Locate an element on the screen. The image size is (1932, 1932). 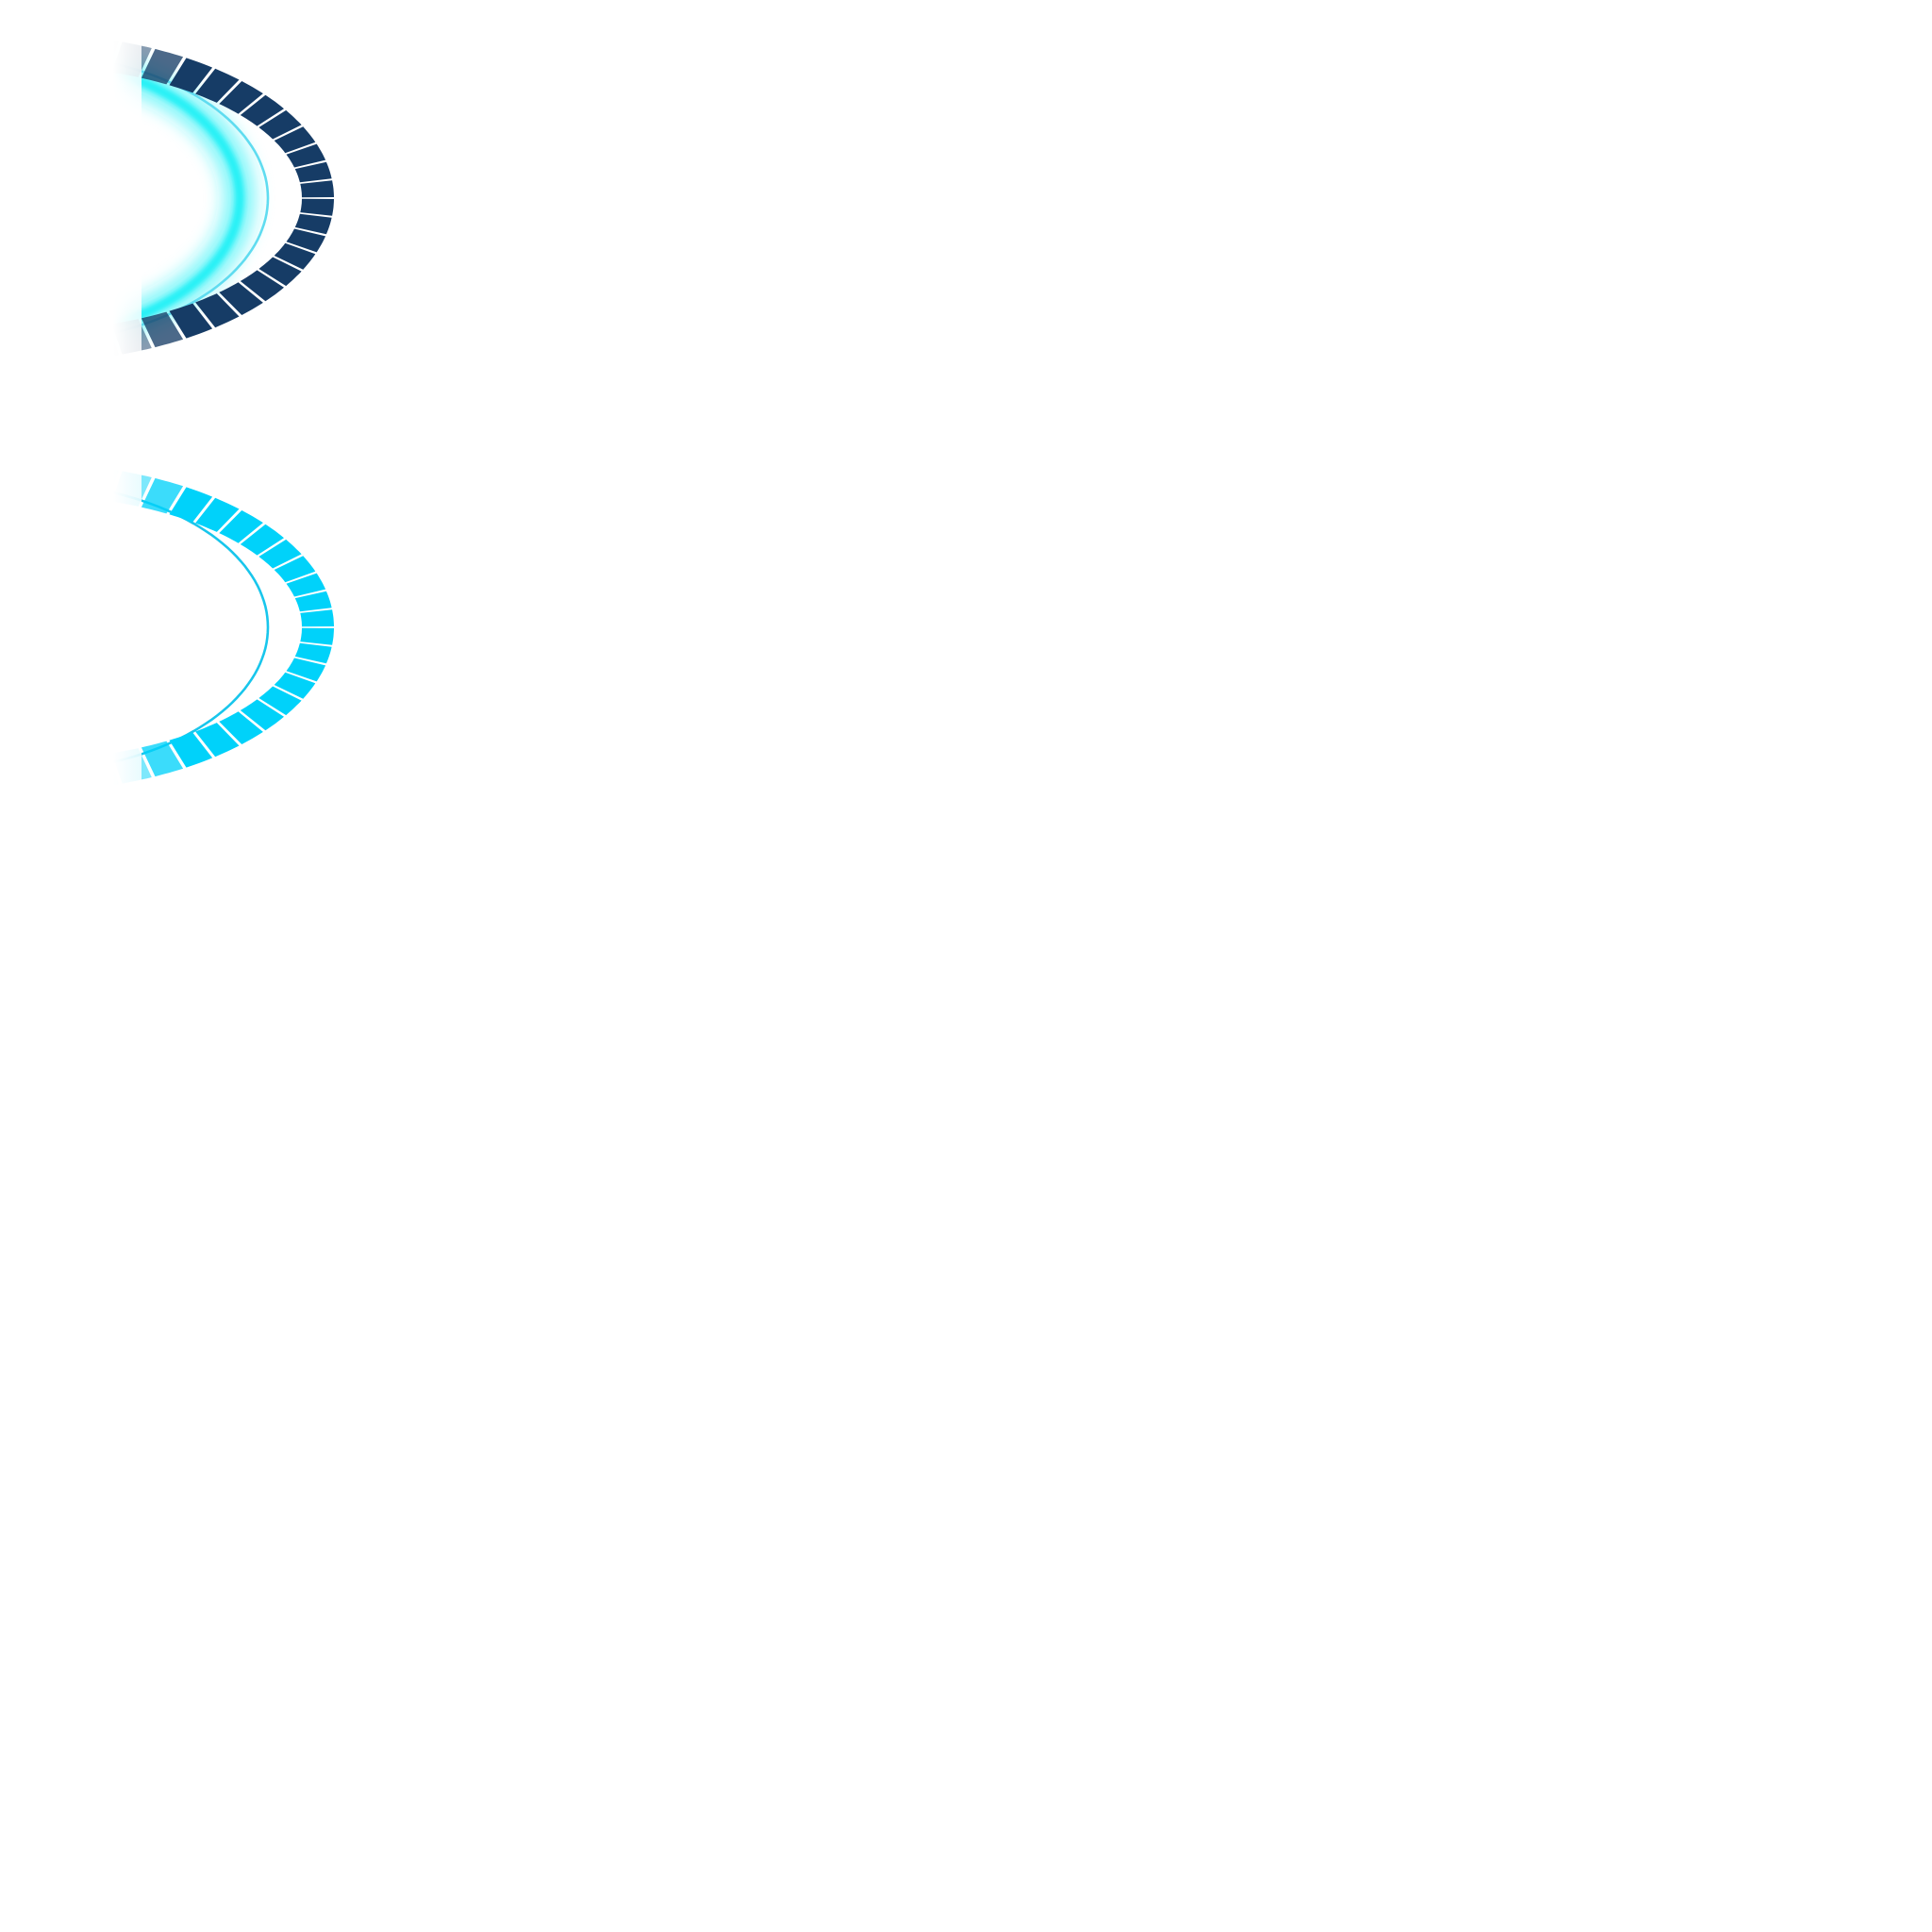
arc-sprites is located at coordinates (167, 413).